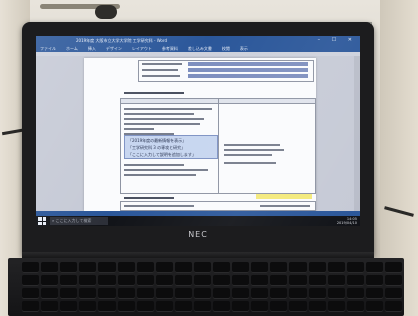 This screenshot has height=316, width=418. Describe the element at coordinates (244, 48) in the screenshot. I see `ribbon-tab: 表示` at that location.